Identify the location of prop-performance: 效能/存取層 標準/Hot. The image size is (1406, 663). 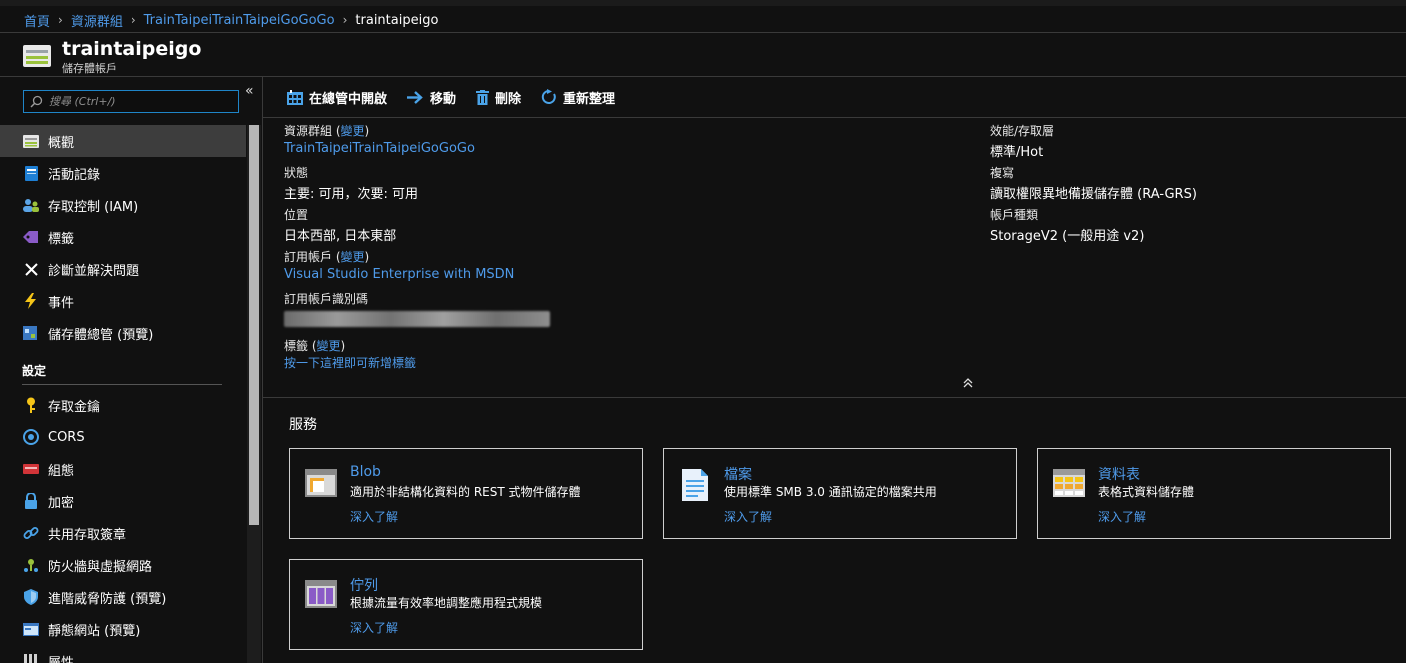
(1022, 141).